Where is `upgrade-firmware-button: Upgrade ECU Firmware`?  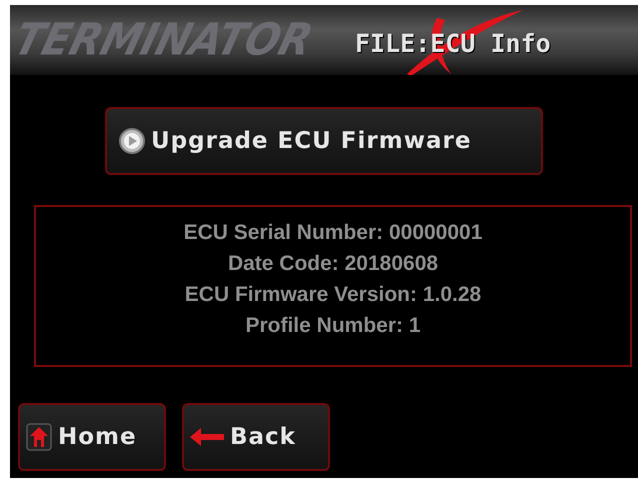
upgrade-firmware-button: Upgrade ECU Firmware is located at coordinates (324, 141).